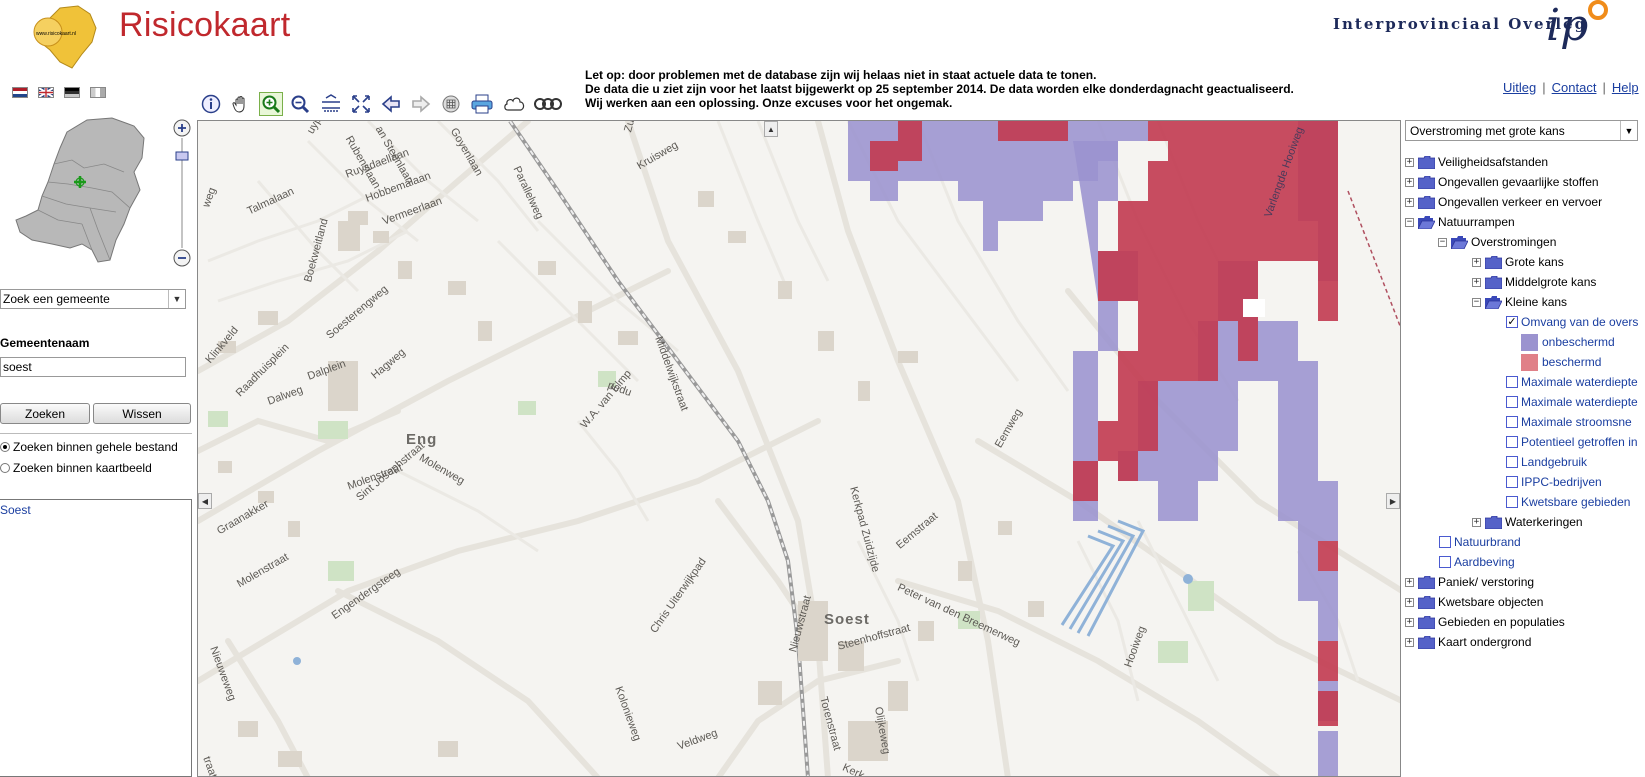 Image resolution: width=1645 pixels, height=777 pixels. What do you see at coordinates (98, 92) in the screenshot?
I see `french-flag-icon` at bounding box center [98, 92].